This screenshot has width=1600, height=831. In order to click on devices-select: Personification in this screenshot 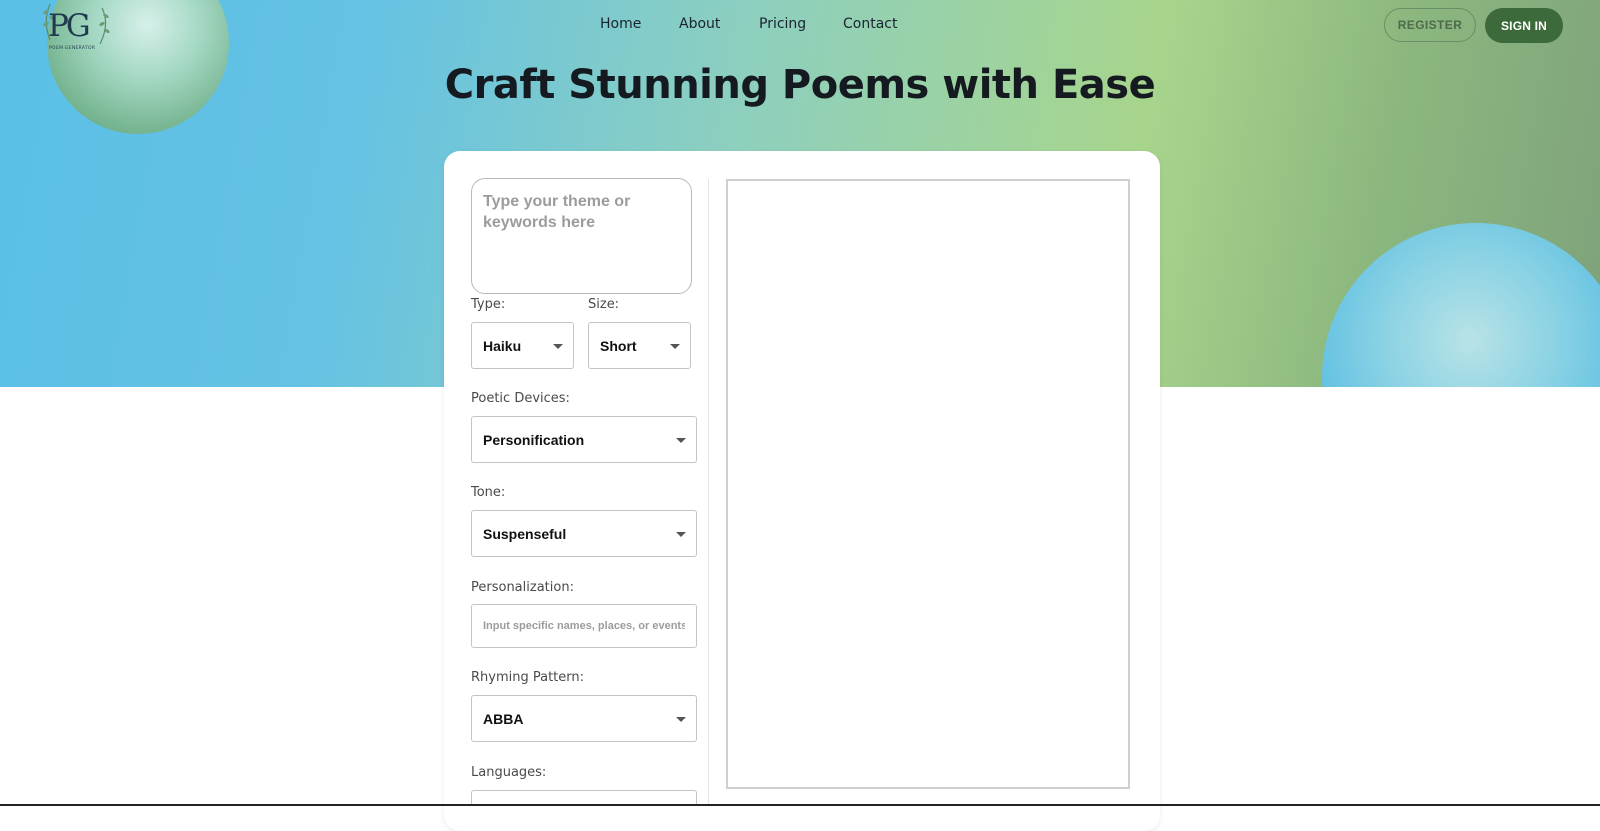, I will do `click(584, 439)`.